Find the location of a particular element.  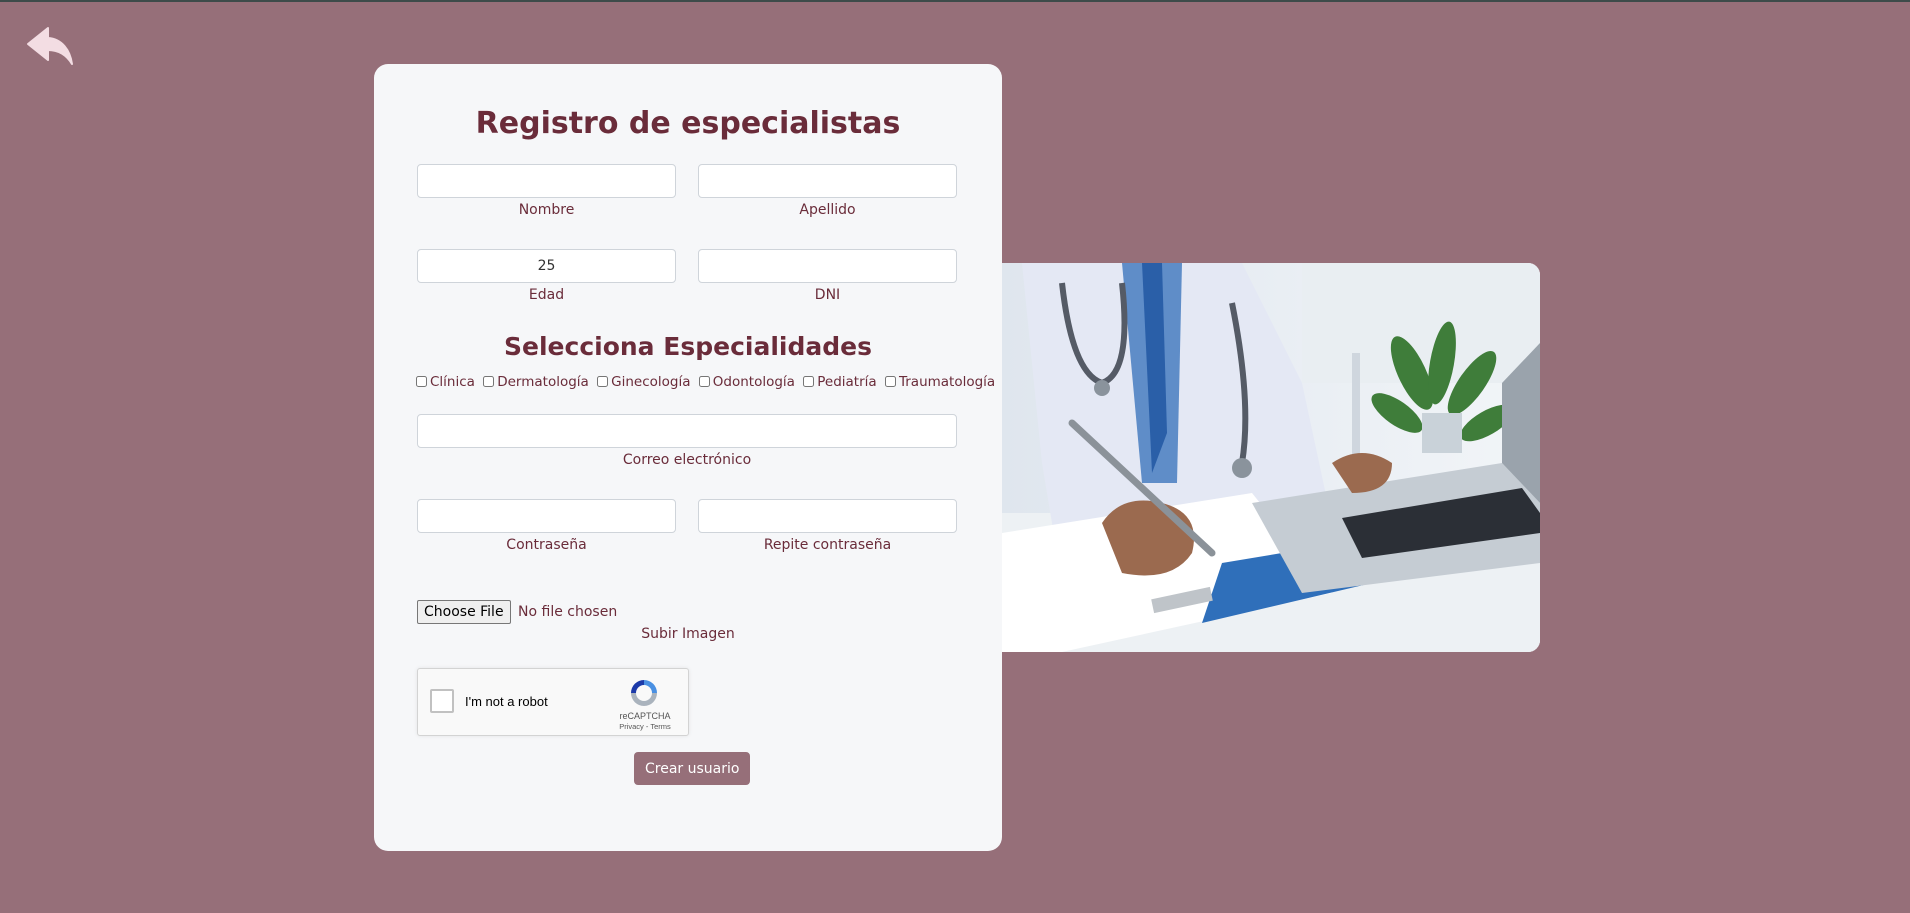

doctor-illustration is located at coordinates (1271, 457).